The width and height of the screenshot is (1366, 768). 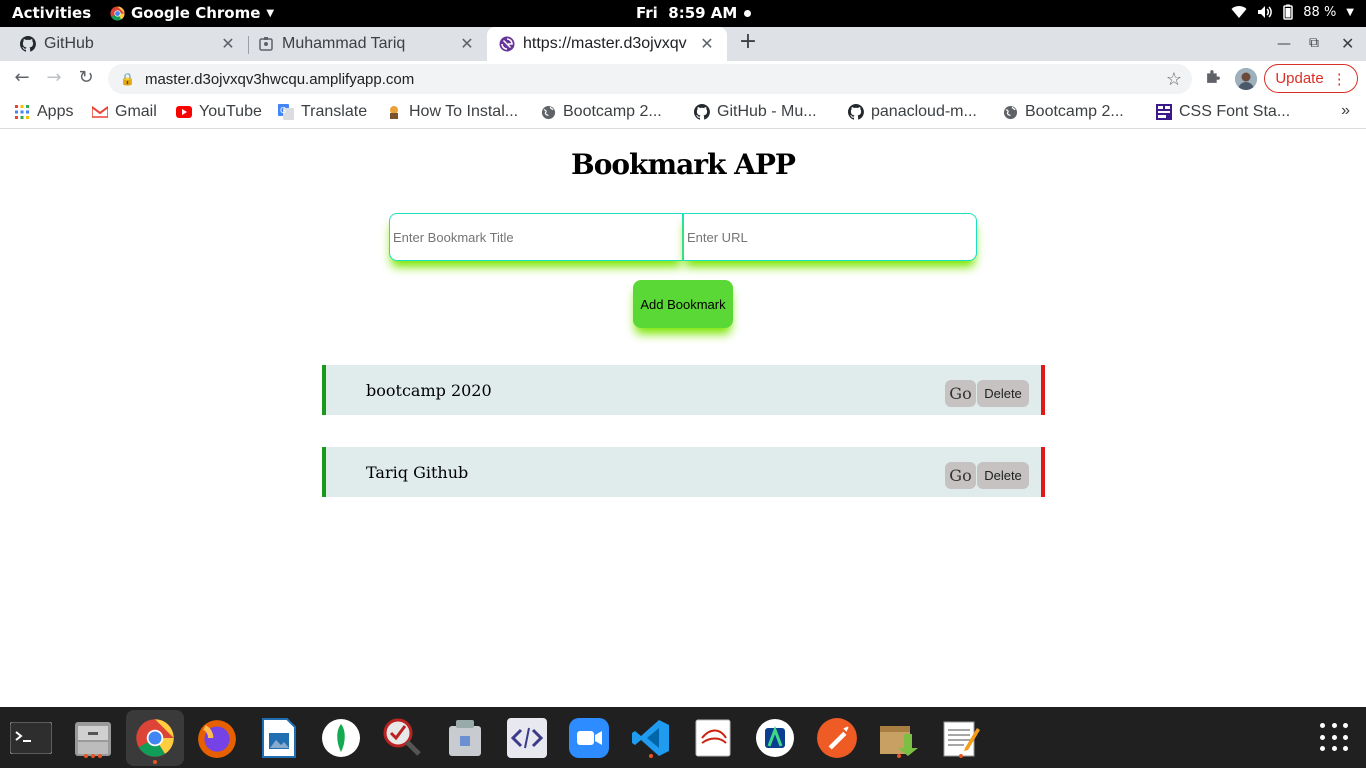 I want to click on bookmark-label: Gmail, so click(x=136, y=111).